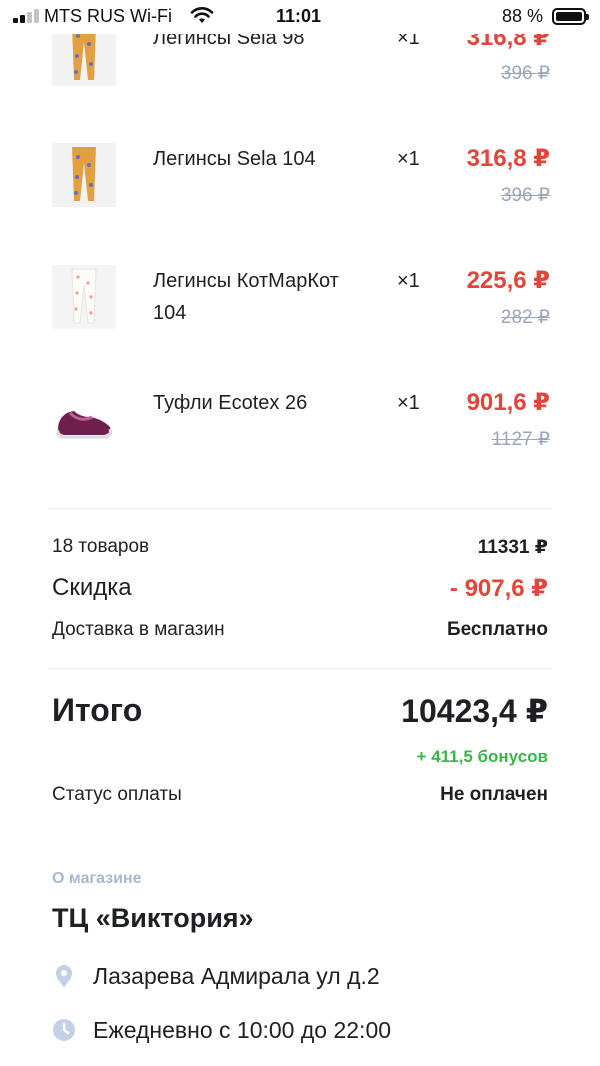 This screenshot has width=600, height=1066. What do you see at coordinates (498, 588) in the screenshot?
I see `discount-value: - 907,6 ₽` at bounding box center [498, 588].